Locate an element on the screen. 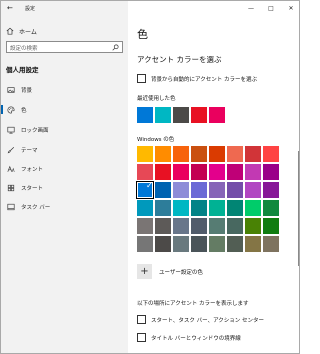 The height and width of the screenshot is (354, 320). checkmark-icon: ✓ is located at coordinates (149, 185).